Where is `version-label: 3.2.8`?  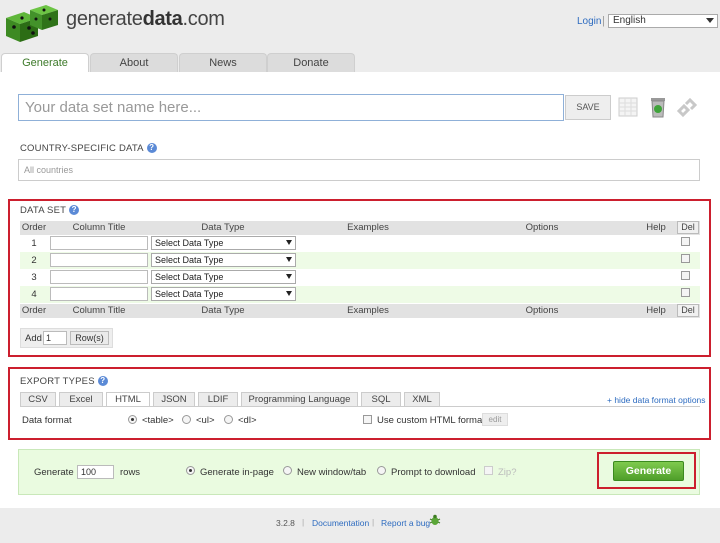
version-label: 3.2.8 is located at coordinates (285, 523).